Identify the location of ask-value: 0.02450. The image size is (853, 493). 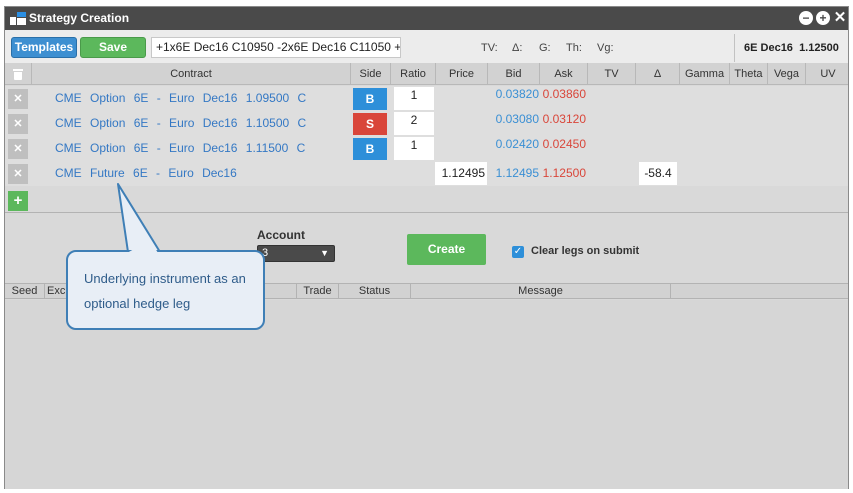
(564, 144).